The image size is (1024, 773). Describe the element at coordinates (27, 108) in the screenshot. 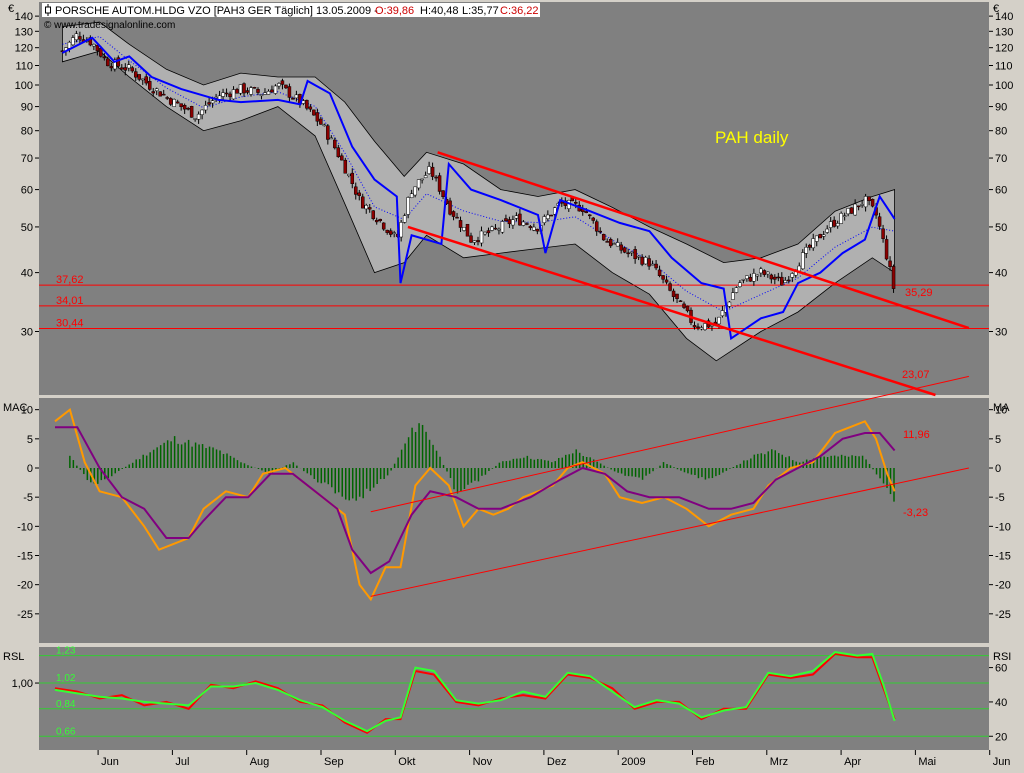

I see `price-tick-label-left: 90` at that location.